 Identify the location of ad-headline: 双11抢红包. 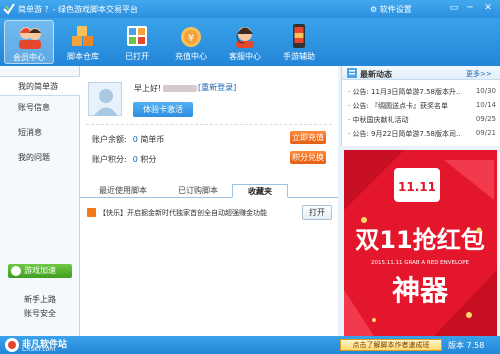
(419, 240).